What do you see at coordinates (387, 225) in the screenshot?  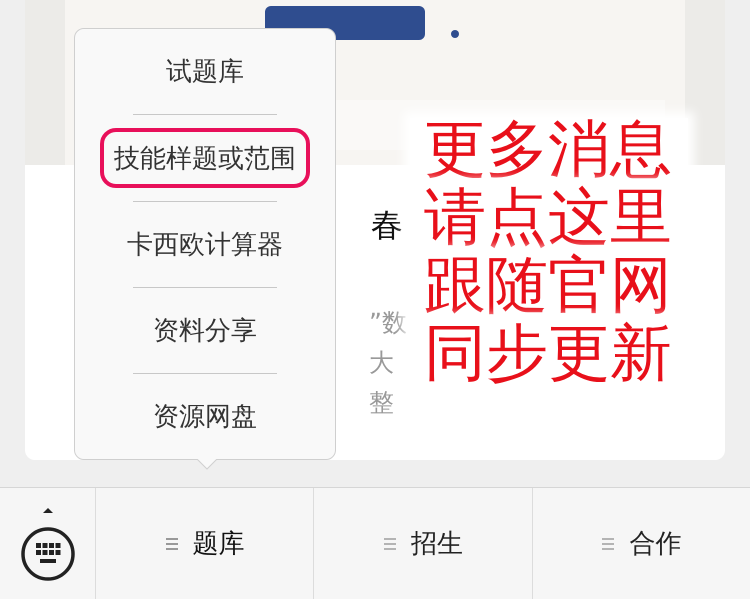 I see `article-title: 春` at bounding box center [387, 225].